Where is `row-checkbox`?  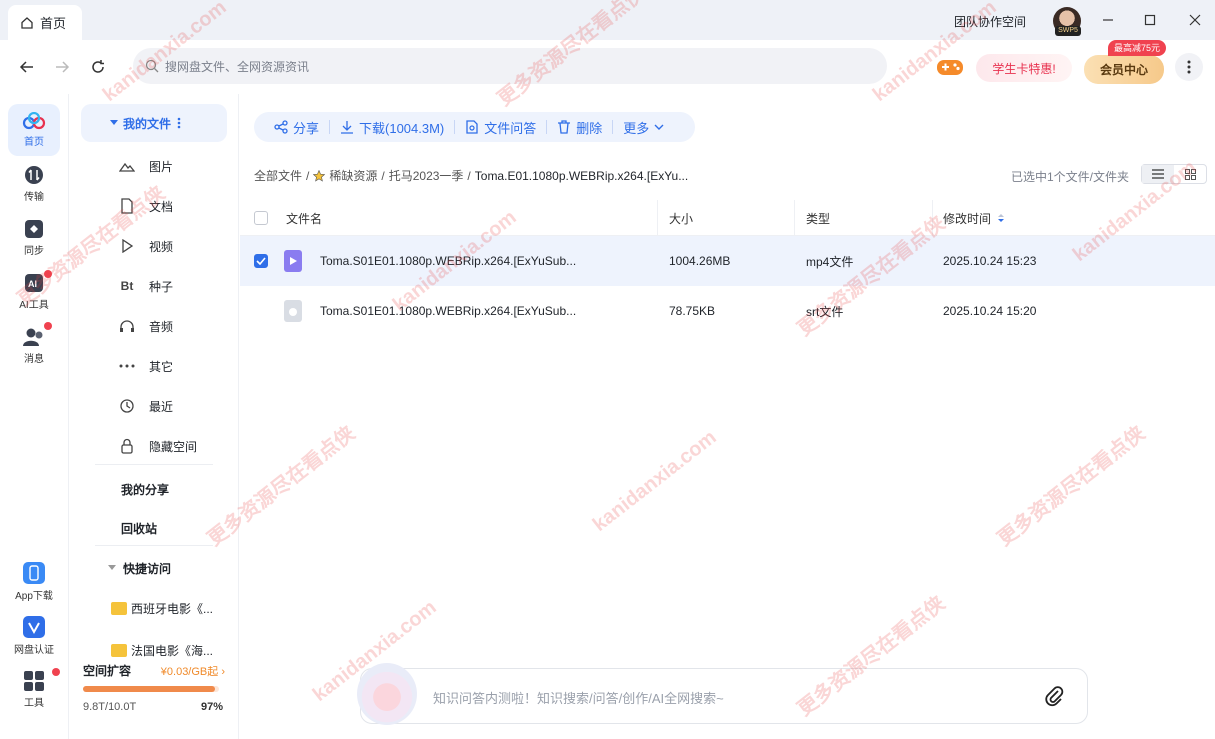 row-checkbox is located at coordinates (261, 261).